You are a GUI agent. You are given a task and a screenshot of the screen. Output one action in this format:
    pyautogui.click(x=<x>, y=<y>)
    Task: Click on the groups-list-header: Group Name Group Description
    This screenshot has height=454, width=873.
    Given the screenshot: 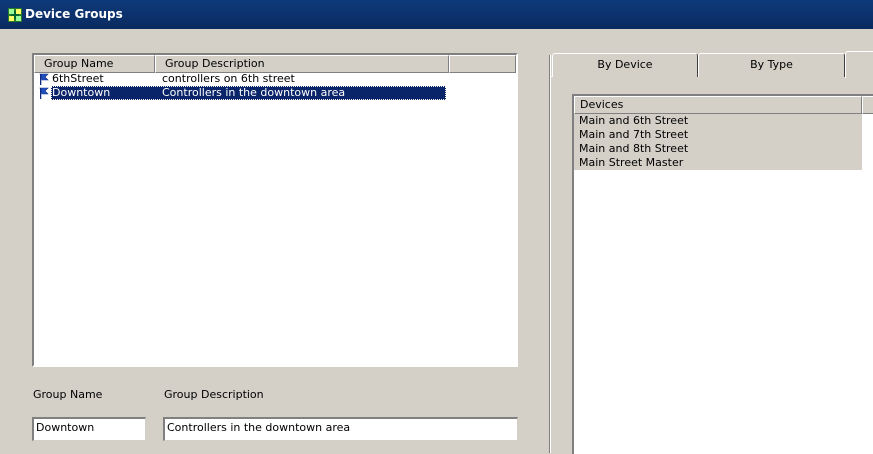 What is the action you would take?
    pyautogui.click(x=275, y=64)
    